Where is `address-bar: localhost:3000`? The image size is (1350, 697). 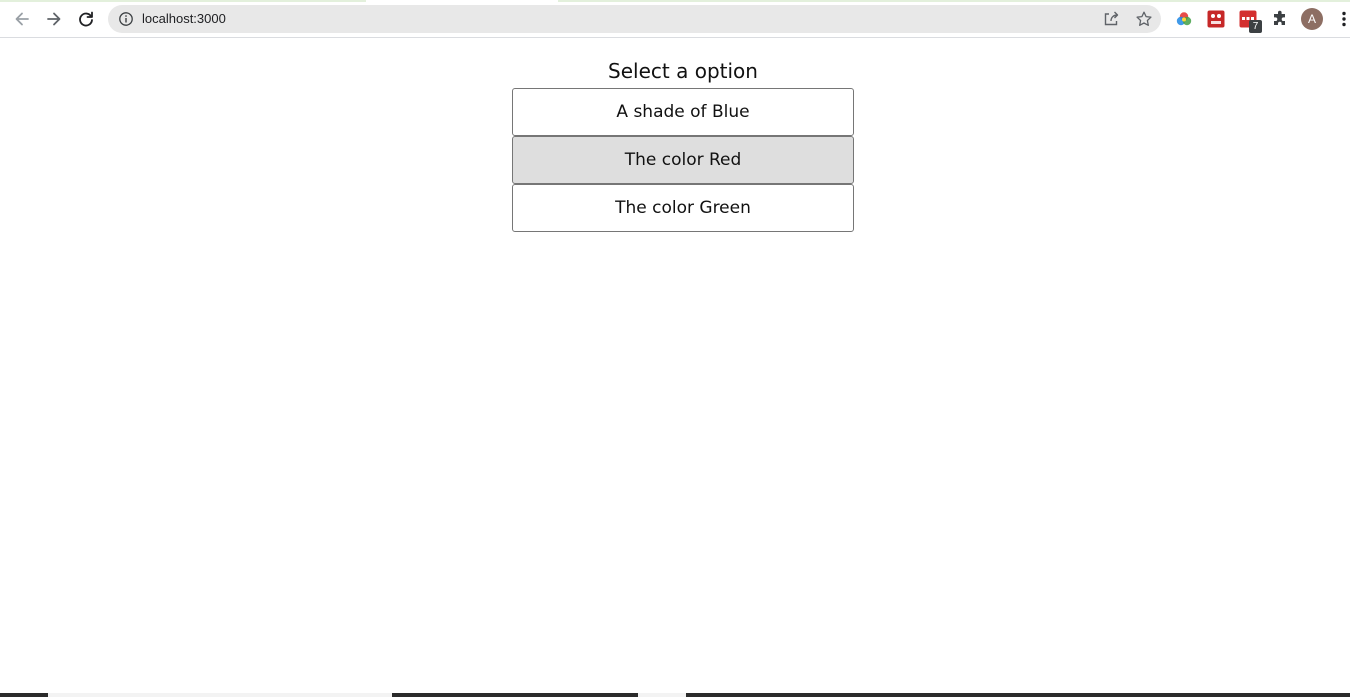 address-bar: localhost:3000 is located at coordinates (634, 19).